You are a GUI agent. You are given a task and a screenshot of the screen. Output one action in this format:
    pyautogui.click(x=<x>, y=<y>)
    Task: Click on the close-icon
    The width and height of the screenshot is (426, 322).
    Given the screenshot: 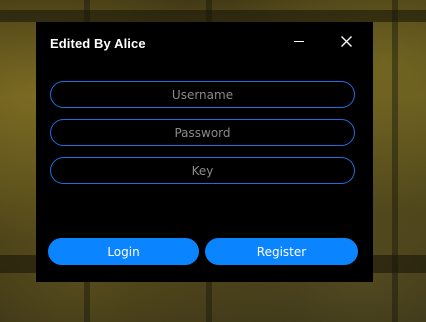 What is the action you would take?
    pyautogui.click(x=346, y=41)
    